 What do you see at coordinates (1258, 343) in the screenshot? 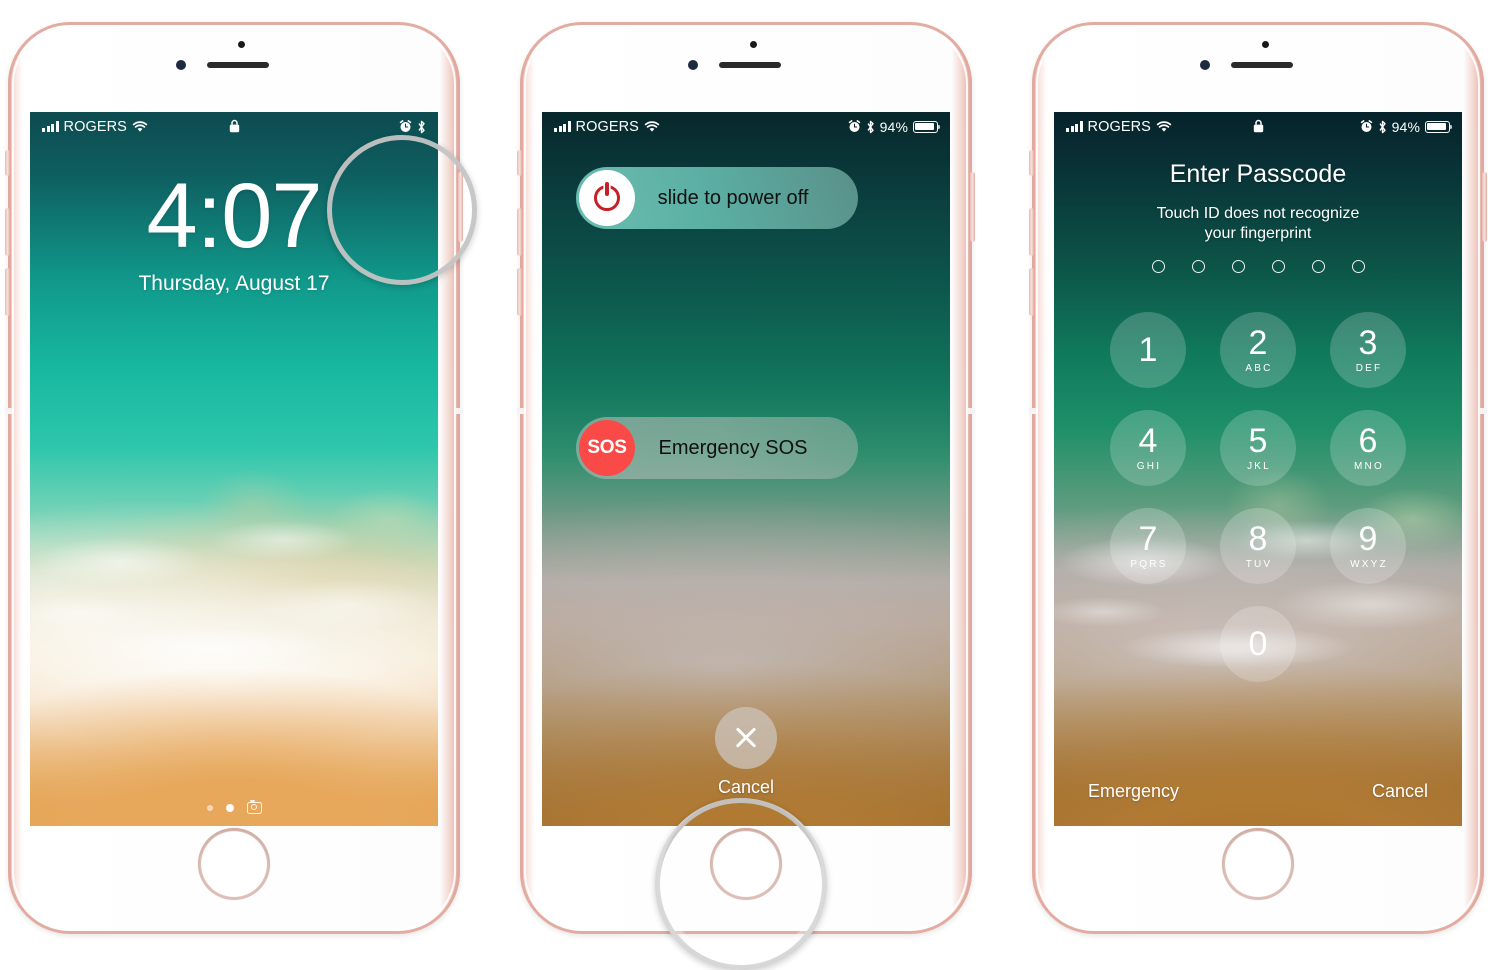
I see `keypad-key-number: 2` at bounding box center [1258, 343].